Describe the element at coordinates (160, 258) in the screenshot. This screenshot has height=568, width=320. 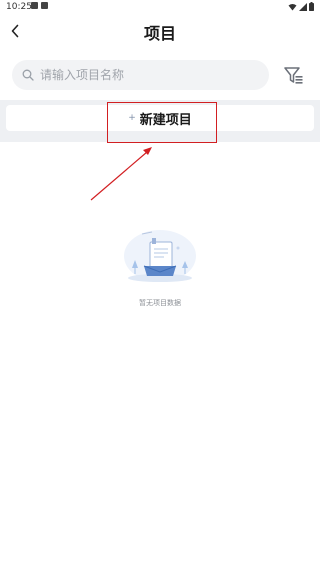
I see `empty-box-illustration` at that location.